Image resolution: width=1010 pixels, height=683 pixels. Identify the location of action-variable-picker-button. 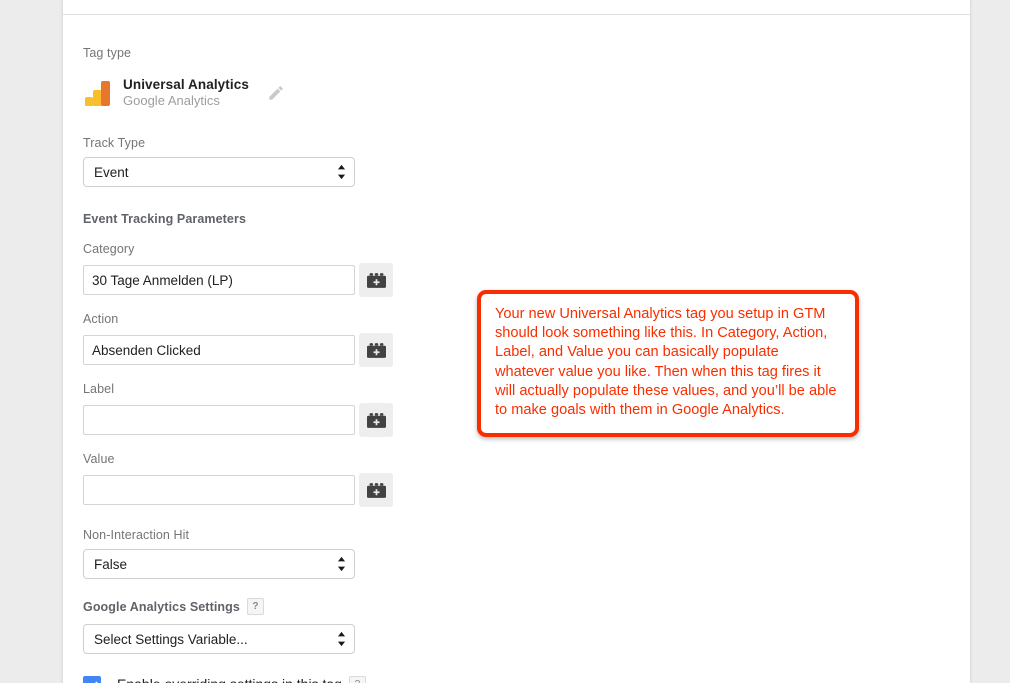
(376, 350).